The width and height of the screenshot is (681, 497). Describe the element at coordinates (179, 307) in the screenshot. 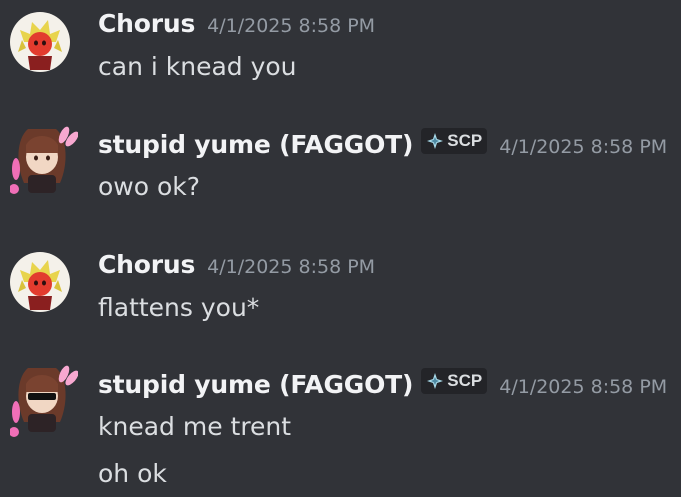

I see `message-text: flattens you*` at that location.